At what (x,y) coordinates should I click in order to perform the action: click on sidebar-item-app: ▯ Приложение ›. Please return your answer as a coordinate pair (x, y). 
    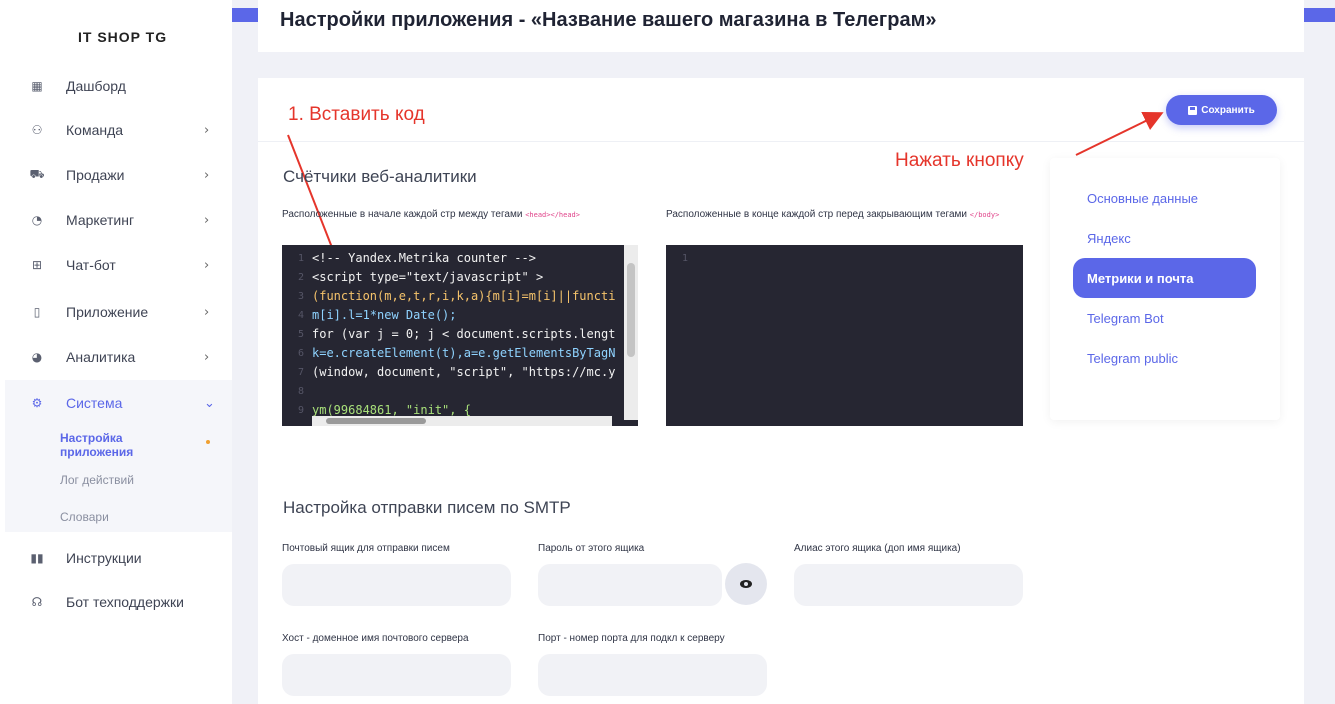
    Looking at the image, I should click on (116, 312).